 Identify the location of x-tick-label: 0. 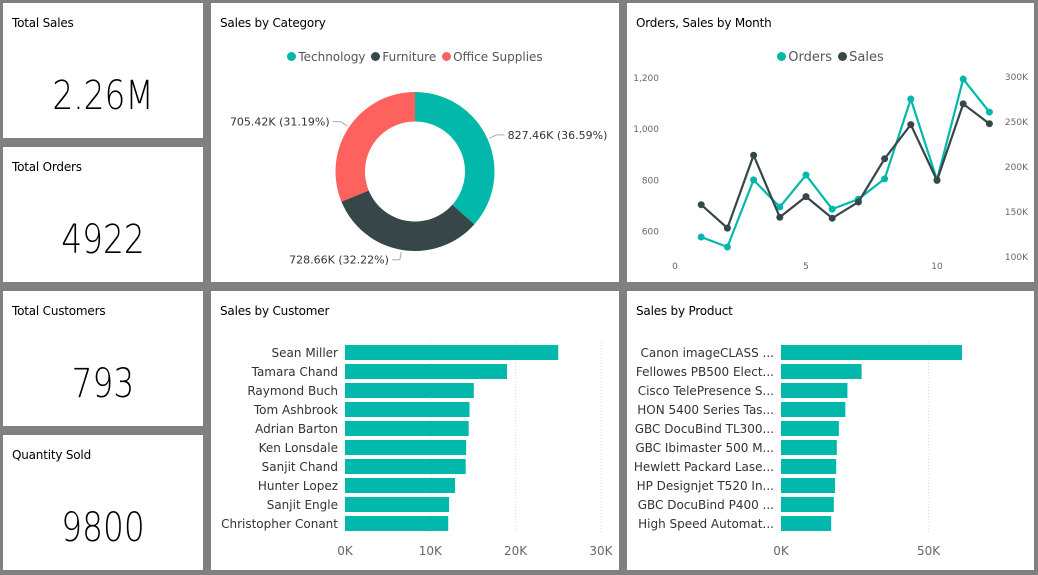
(675, 267).